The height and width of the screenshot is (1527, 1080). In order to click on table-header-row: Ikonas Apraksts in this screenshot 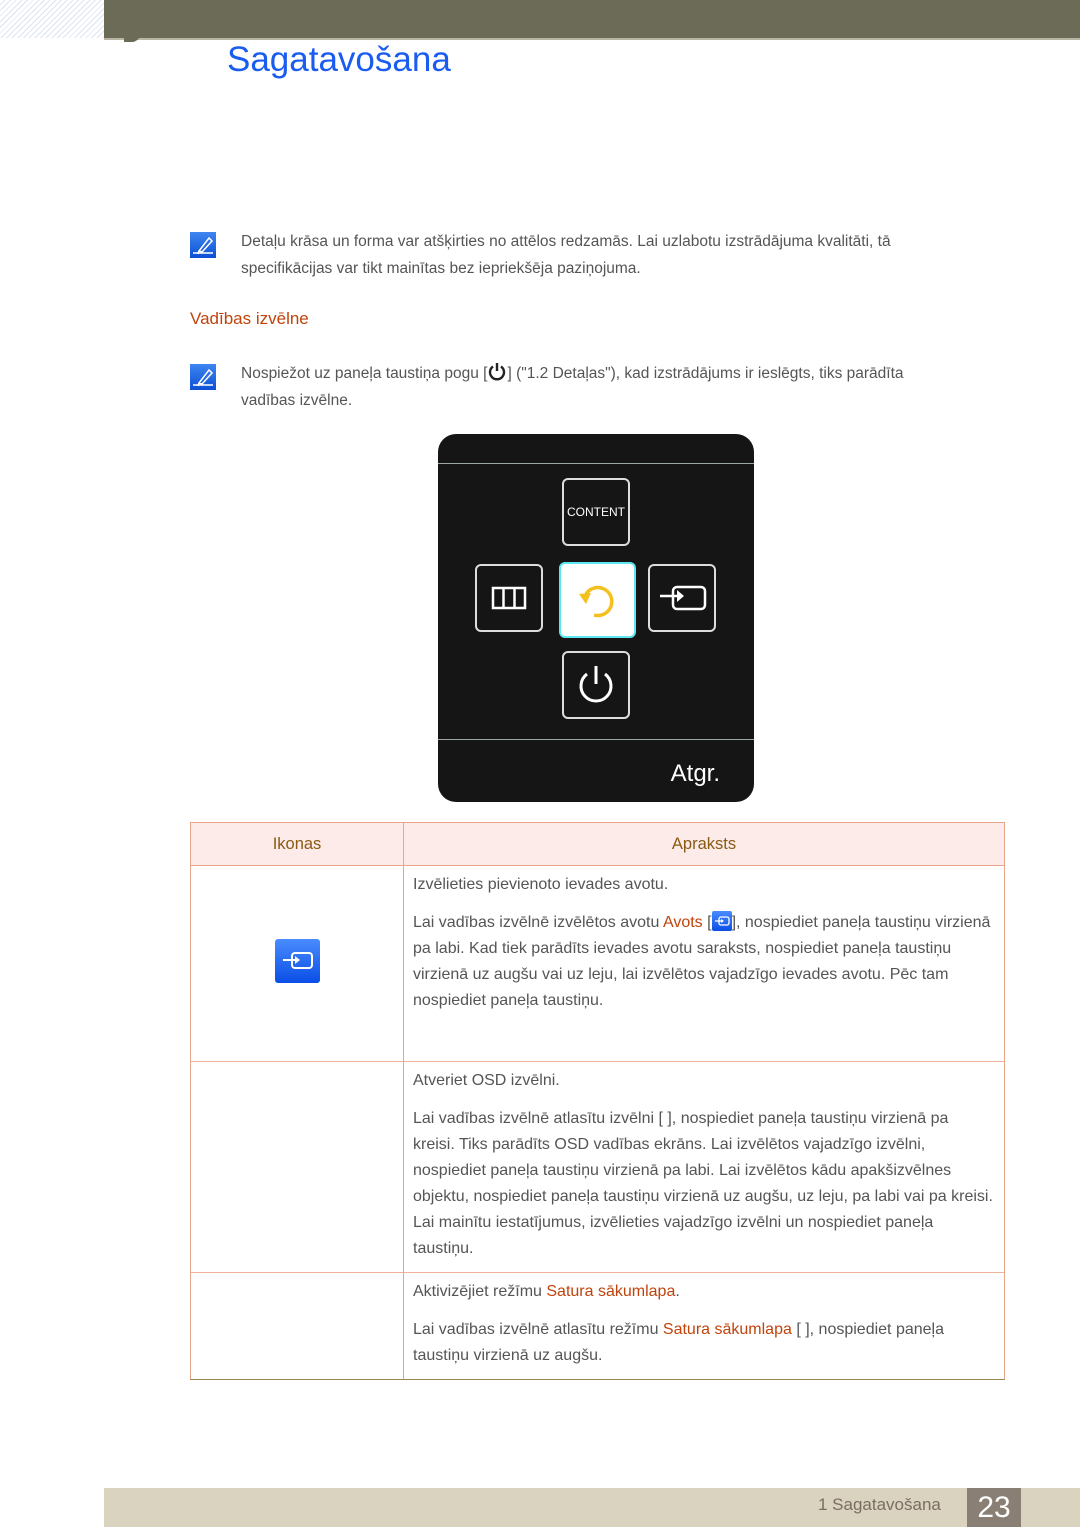, I will do `click(597, 844)`.